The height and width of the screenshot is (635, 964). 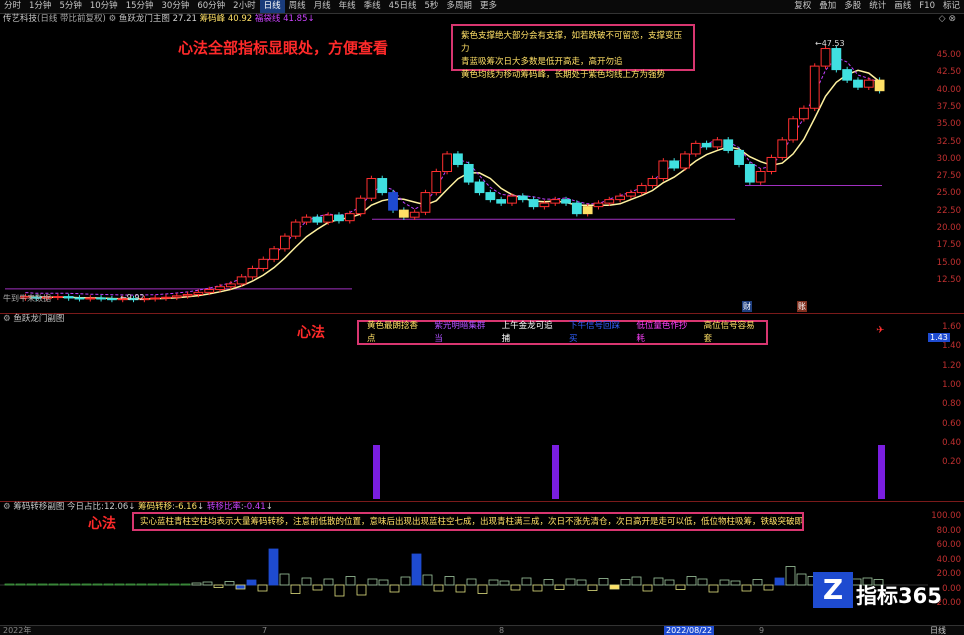 I want to click on period-tab-8: 日线, so click(x=272, y=6).